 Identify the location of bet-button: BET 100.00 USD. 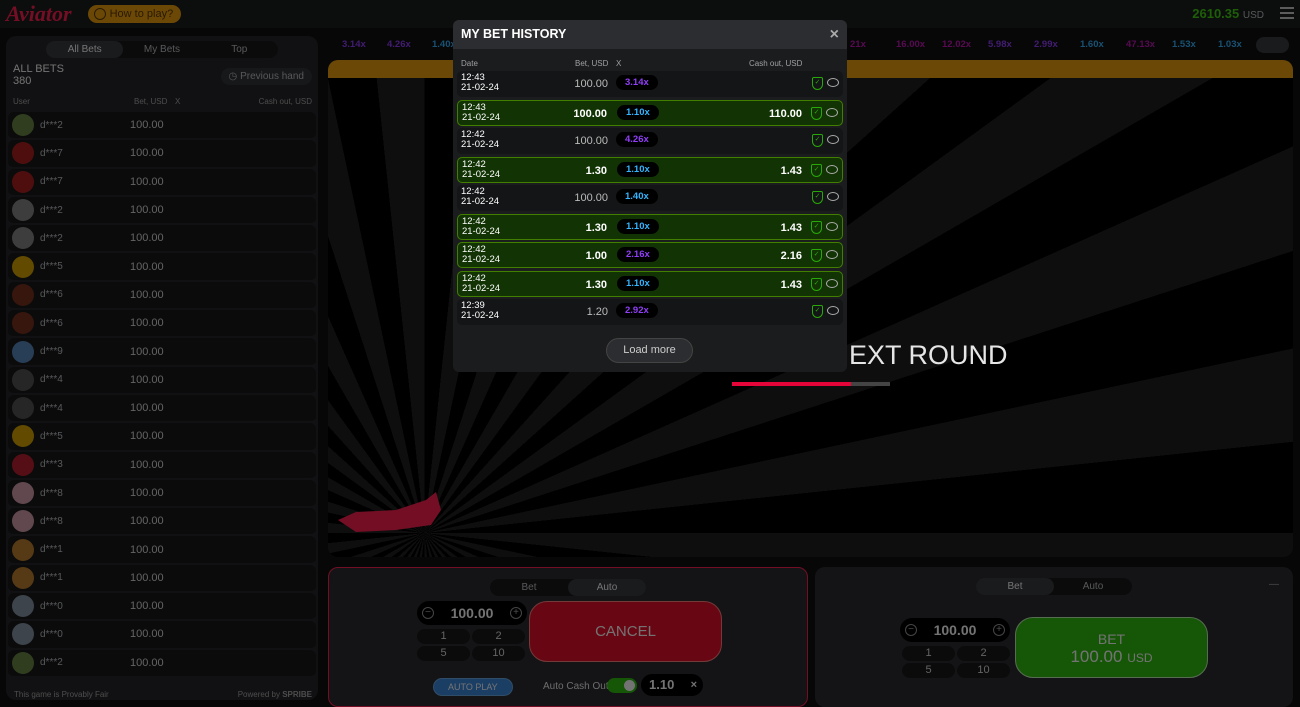
(1111, 647).